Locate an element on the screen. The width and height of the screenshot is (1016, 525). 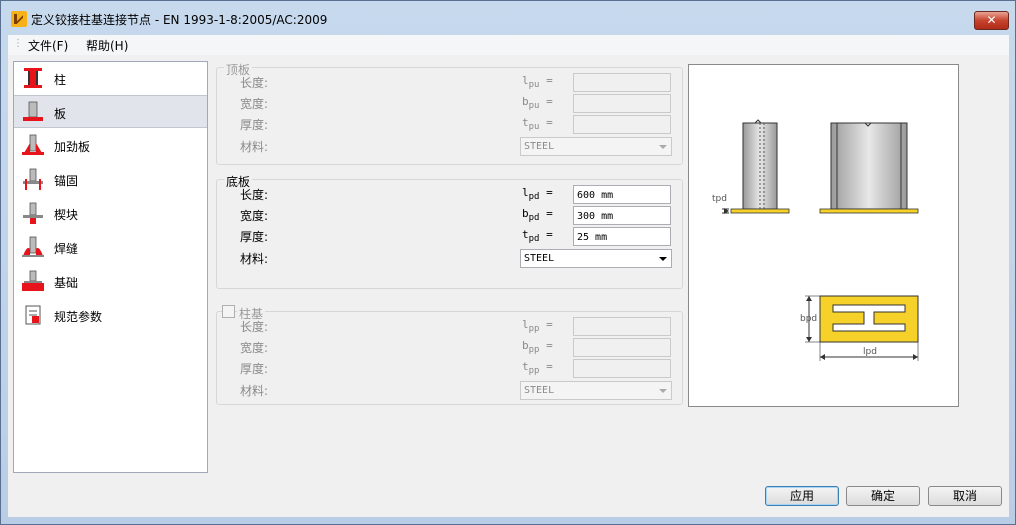
top-plate-thickness-symbol: tpu = is located at coordinates (537, 124).